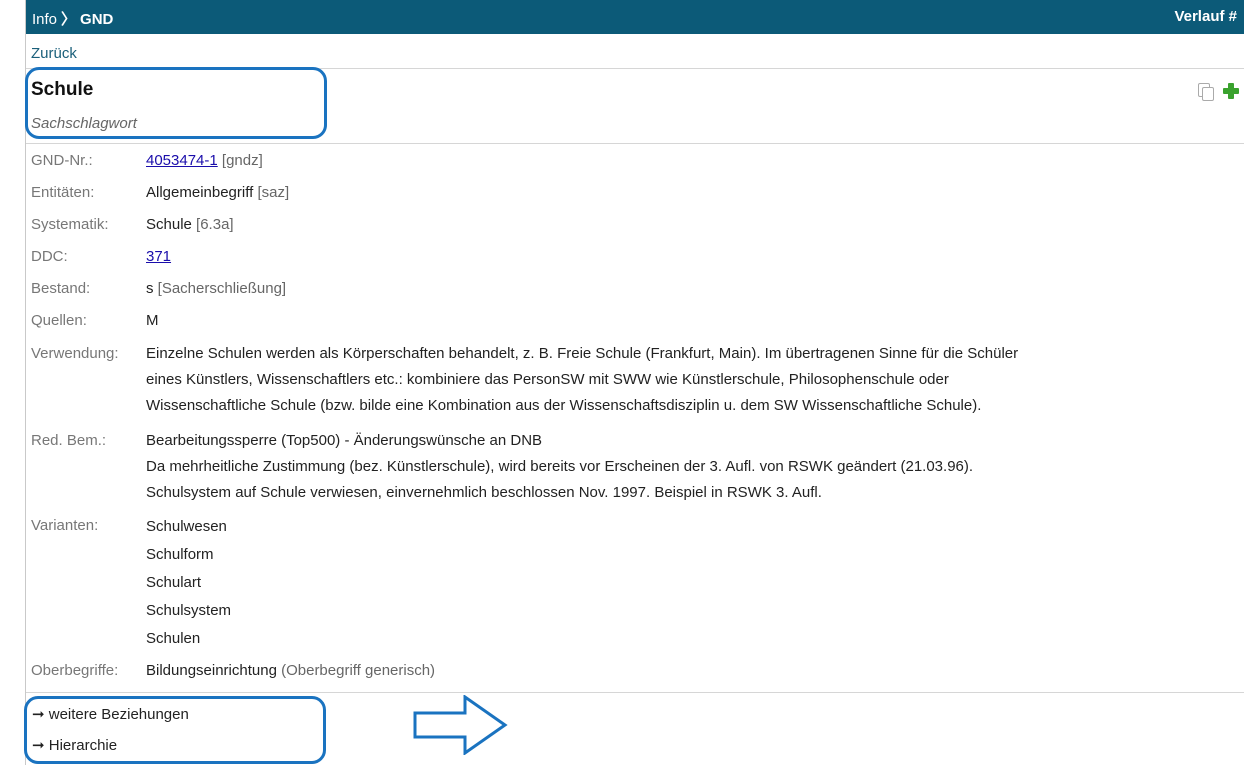  What do you see at coordinates (1205, 16) in the screenshot?
I see `history-link: Verlauf #` at bounding box center [1205, 16].